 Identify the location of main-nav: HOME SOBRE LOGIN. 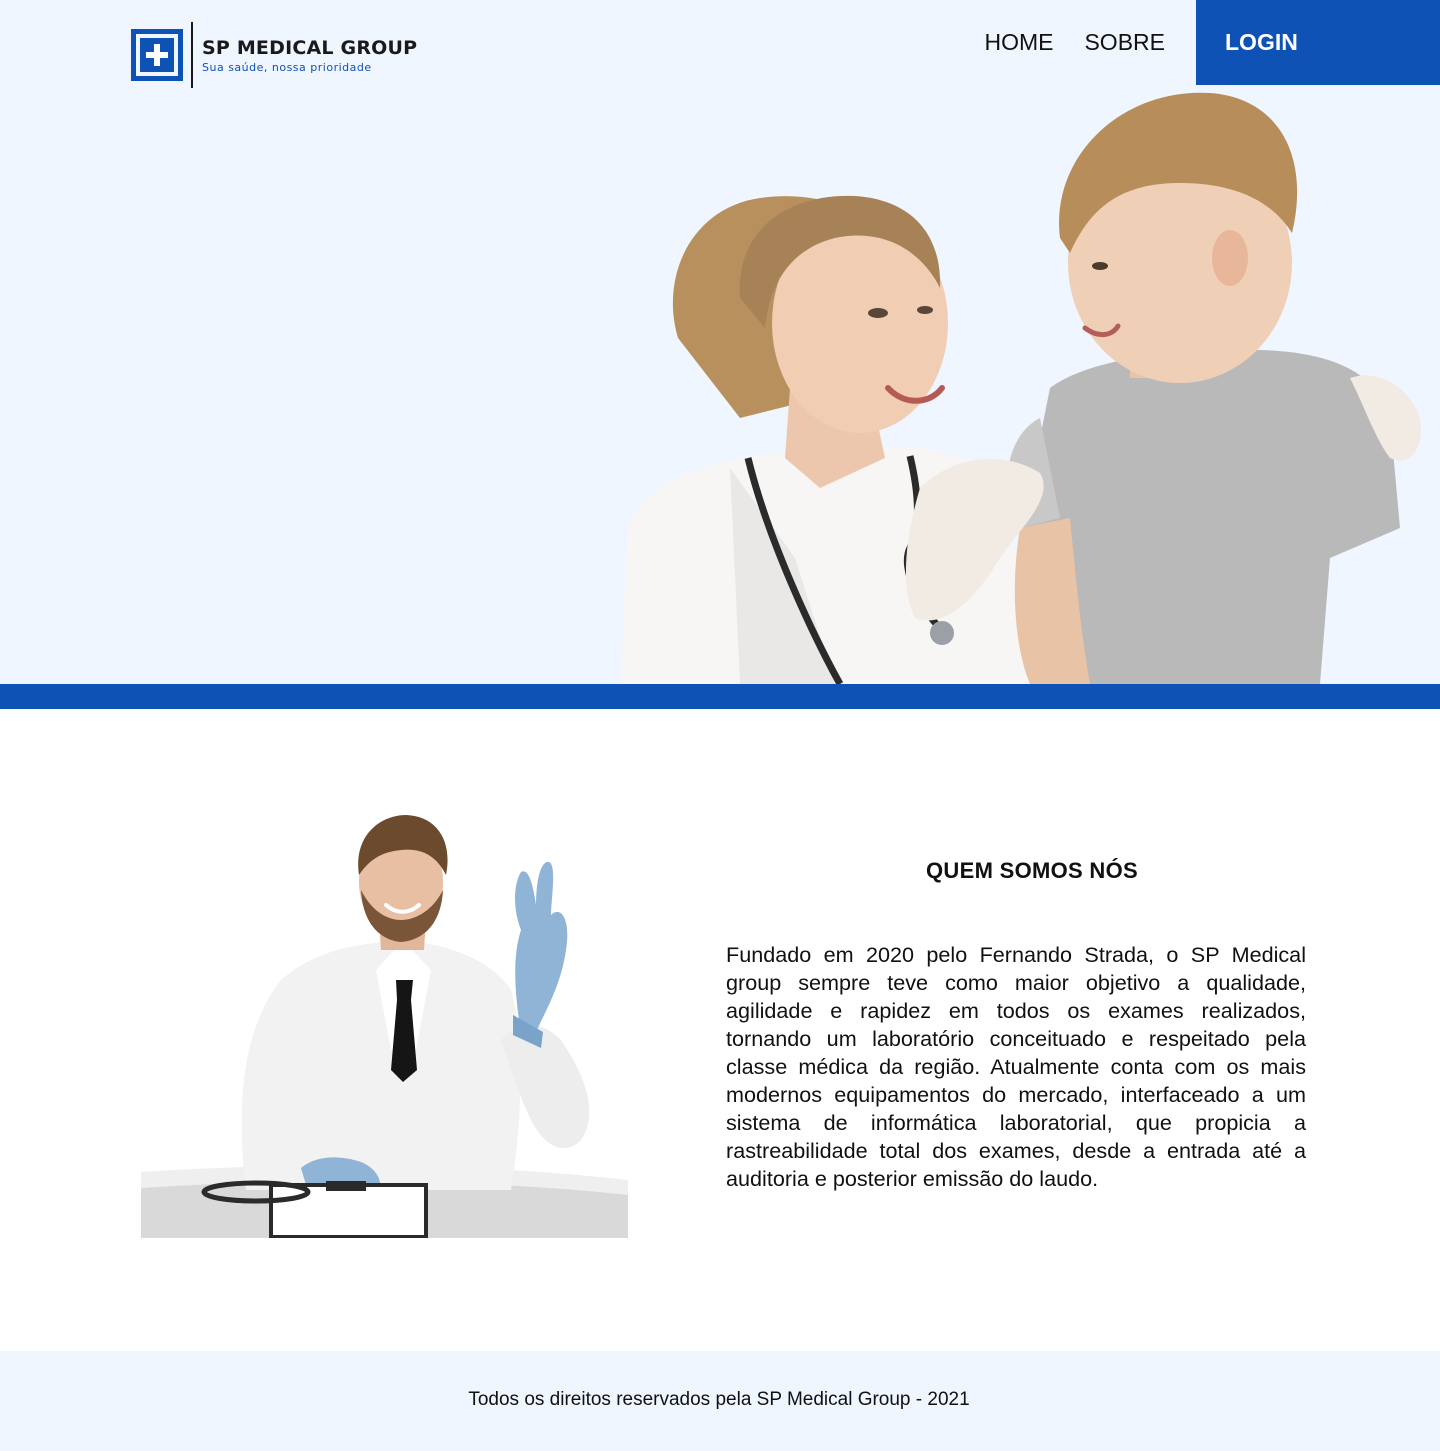
(1212, 42).